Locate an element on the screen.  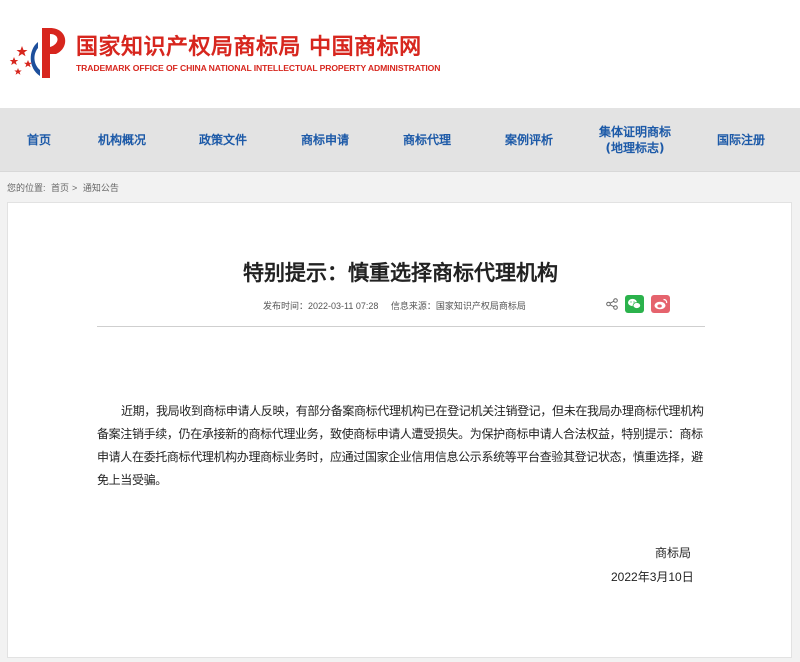
nav-item-policy: 政策文件 is located at coordinates (223, 140).